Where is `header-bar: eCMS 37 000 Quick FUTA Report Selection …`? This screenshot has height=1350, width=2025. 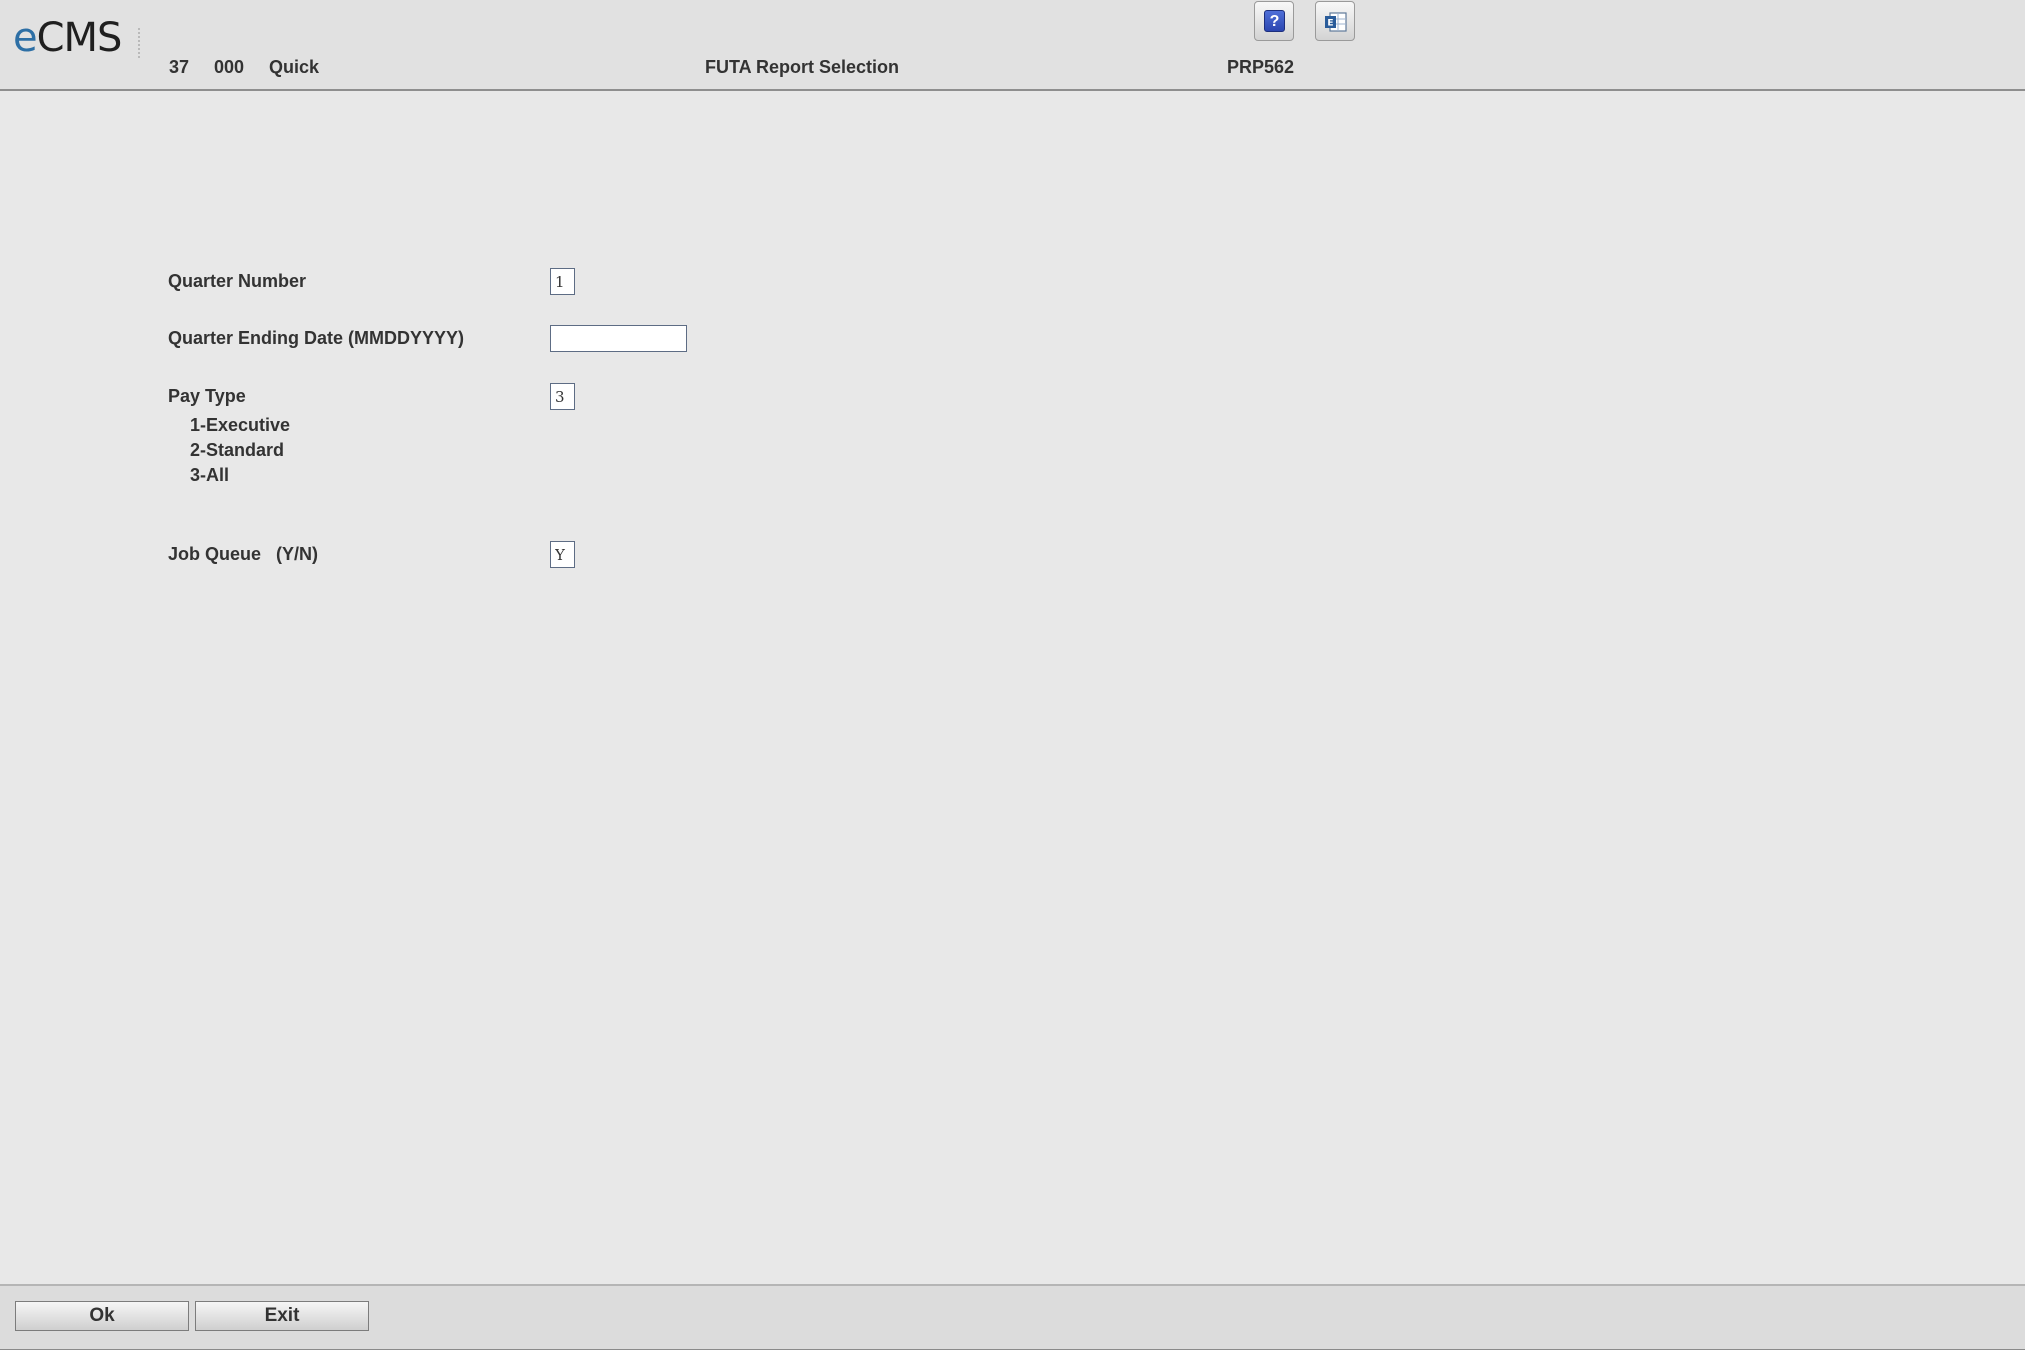 header-bar: eCMS 37 000 Quick FUTA Report Selection … is located at coordinates (1012, 45).